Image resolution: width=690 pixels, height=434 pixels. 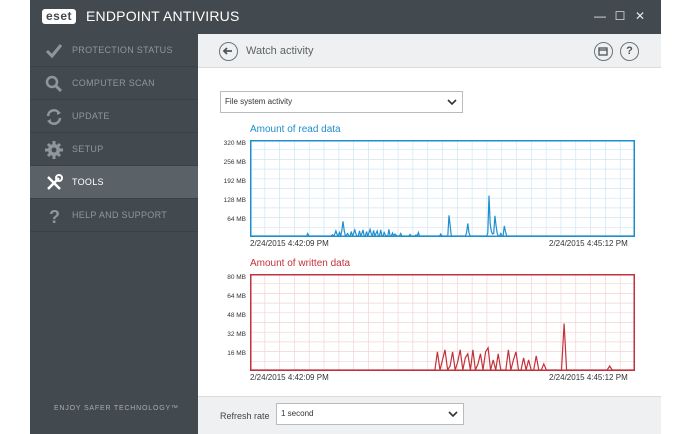 What do you see at coordinates (236, 334) in the screenshot?
I see `y-tick-label: 32 MB` at bounding box center [236, 334].